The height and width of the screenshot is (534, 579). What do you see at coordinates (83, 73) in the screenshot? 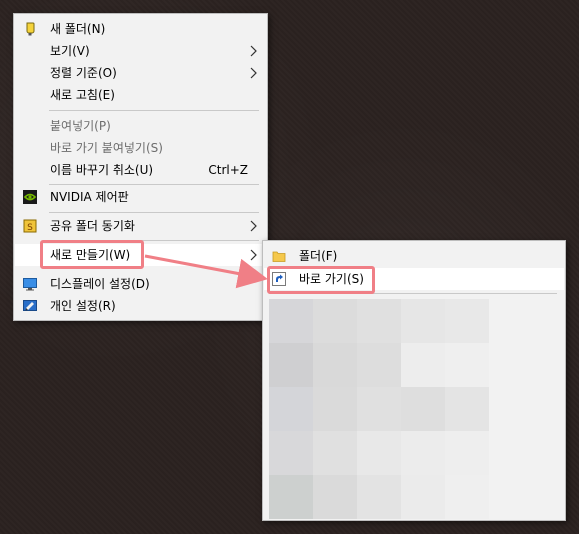
I see `menu-item-label: 정렬 기준(O)` at bounding box center [83, 73].